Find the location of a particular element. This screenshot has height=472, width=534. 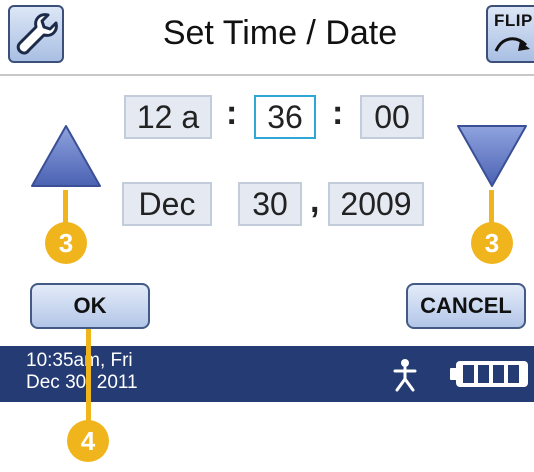

wrench-icon is located at coordinates (37, 34).